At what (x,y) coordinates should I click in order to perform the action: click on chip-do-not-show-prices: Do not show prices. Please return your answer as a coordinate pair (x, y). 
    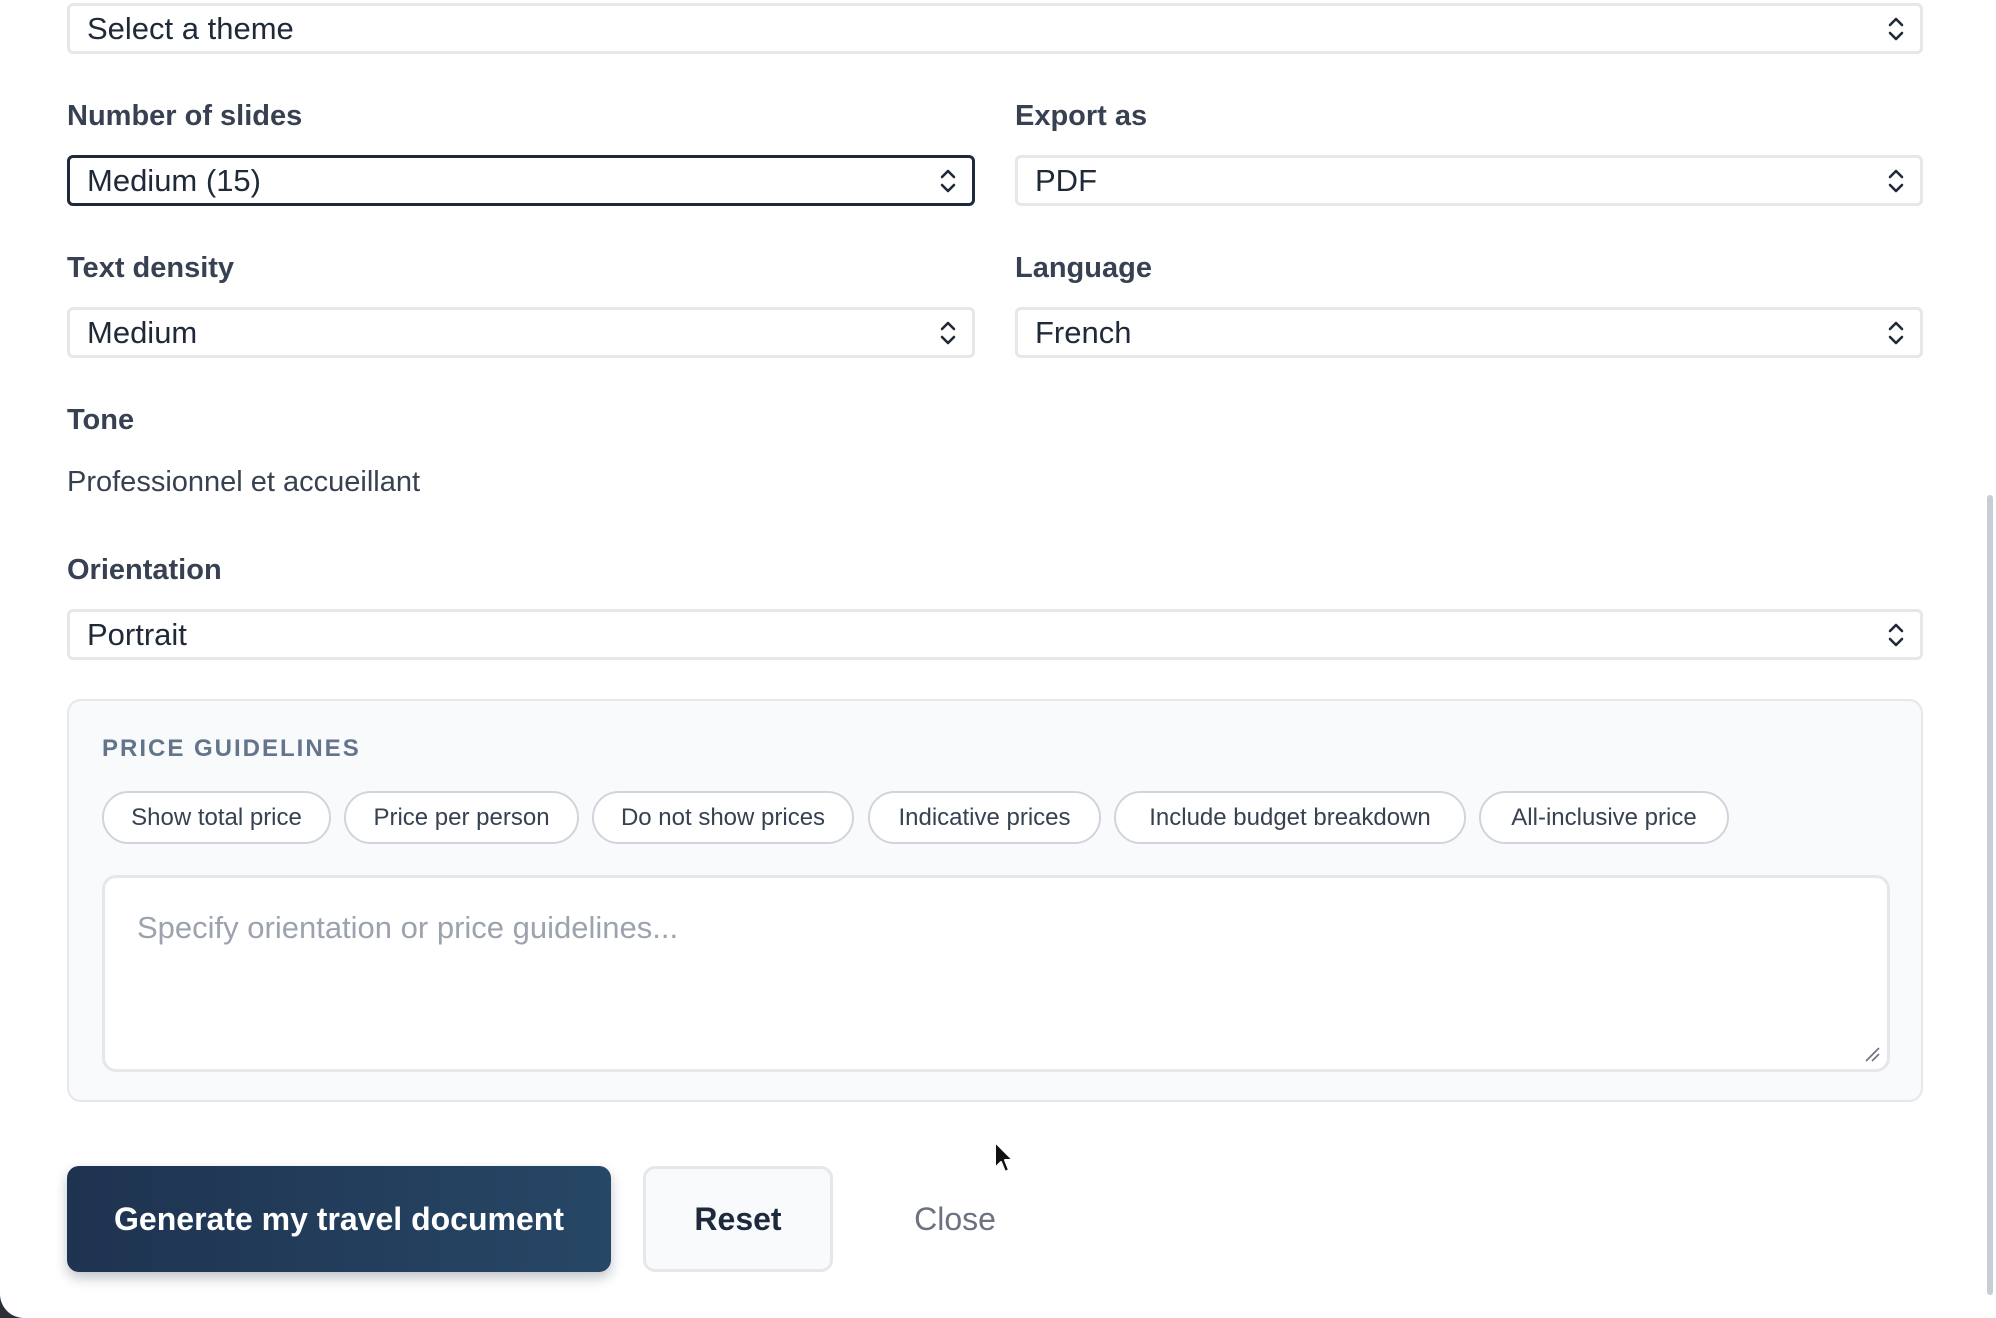
    Looking at the image, I should click on (723, 817).